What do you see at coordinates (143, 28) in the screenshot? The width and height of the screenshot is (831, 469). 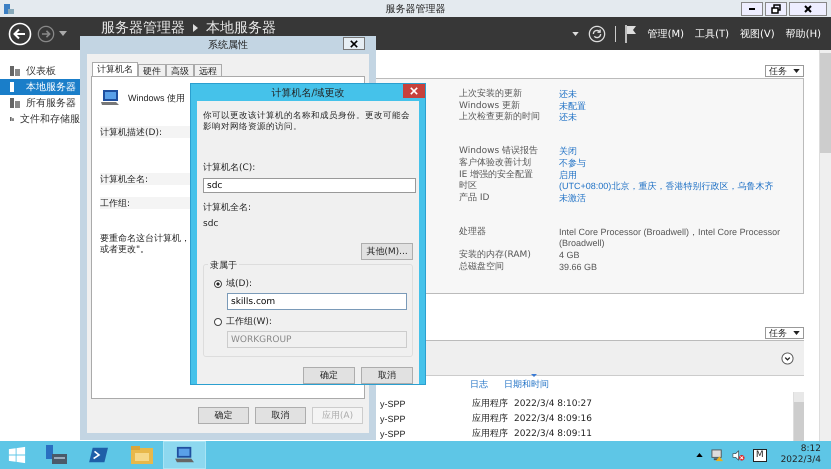 I see `breadcrumb-item: 服务器管理器` at bounding box center [143, 28].